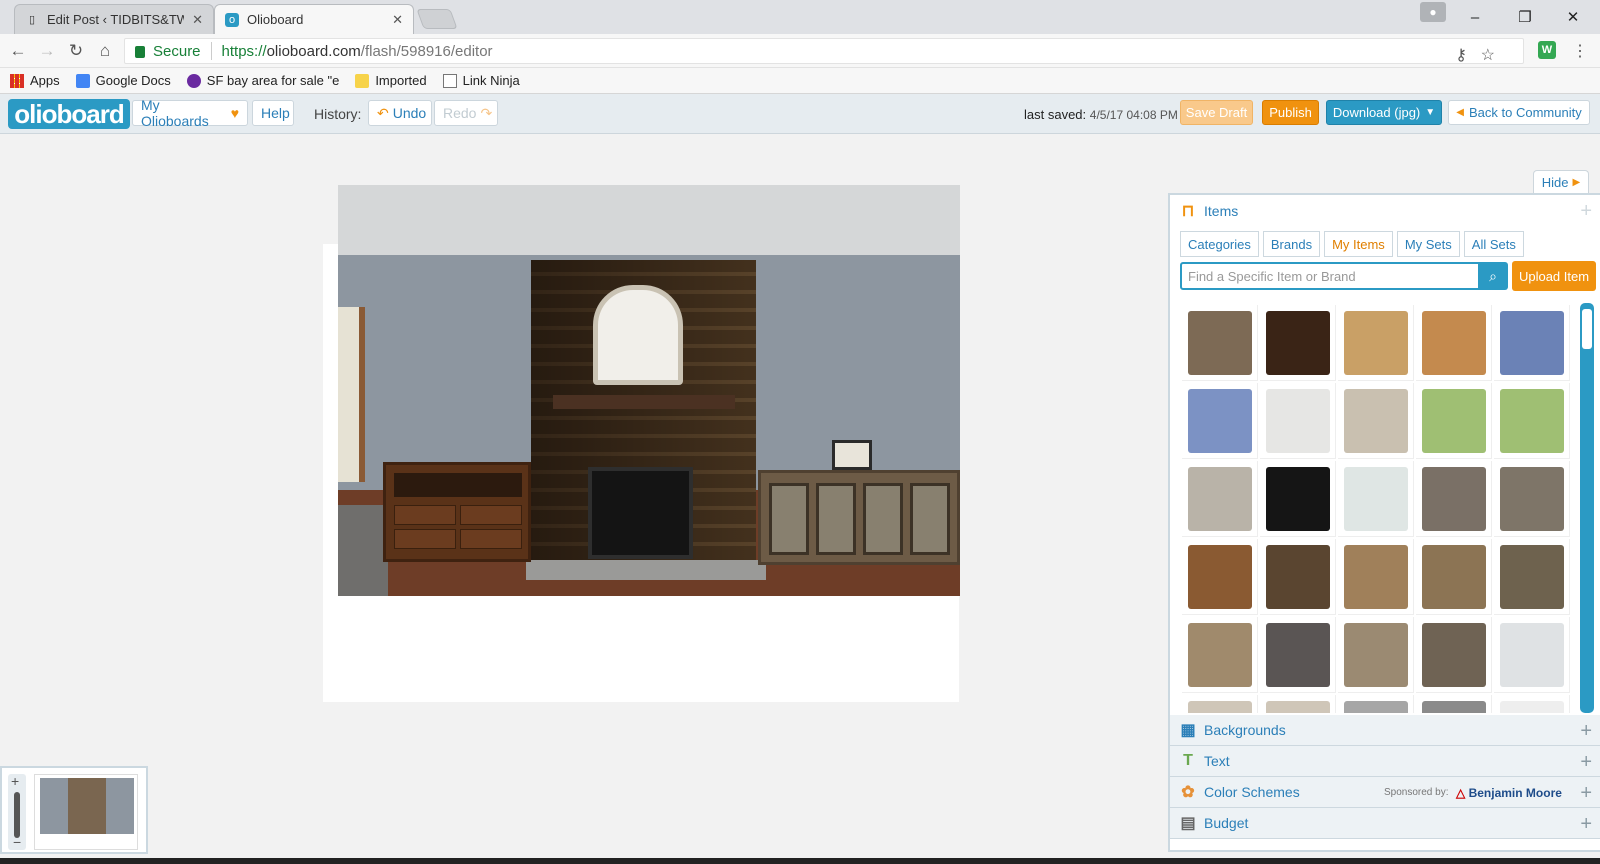 The image size is (1600, 864). Describe the element at coordinates (1547, 50) in the screenshot. I see `extension-icon: W` at that location.